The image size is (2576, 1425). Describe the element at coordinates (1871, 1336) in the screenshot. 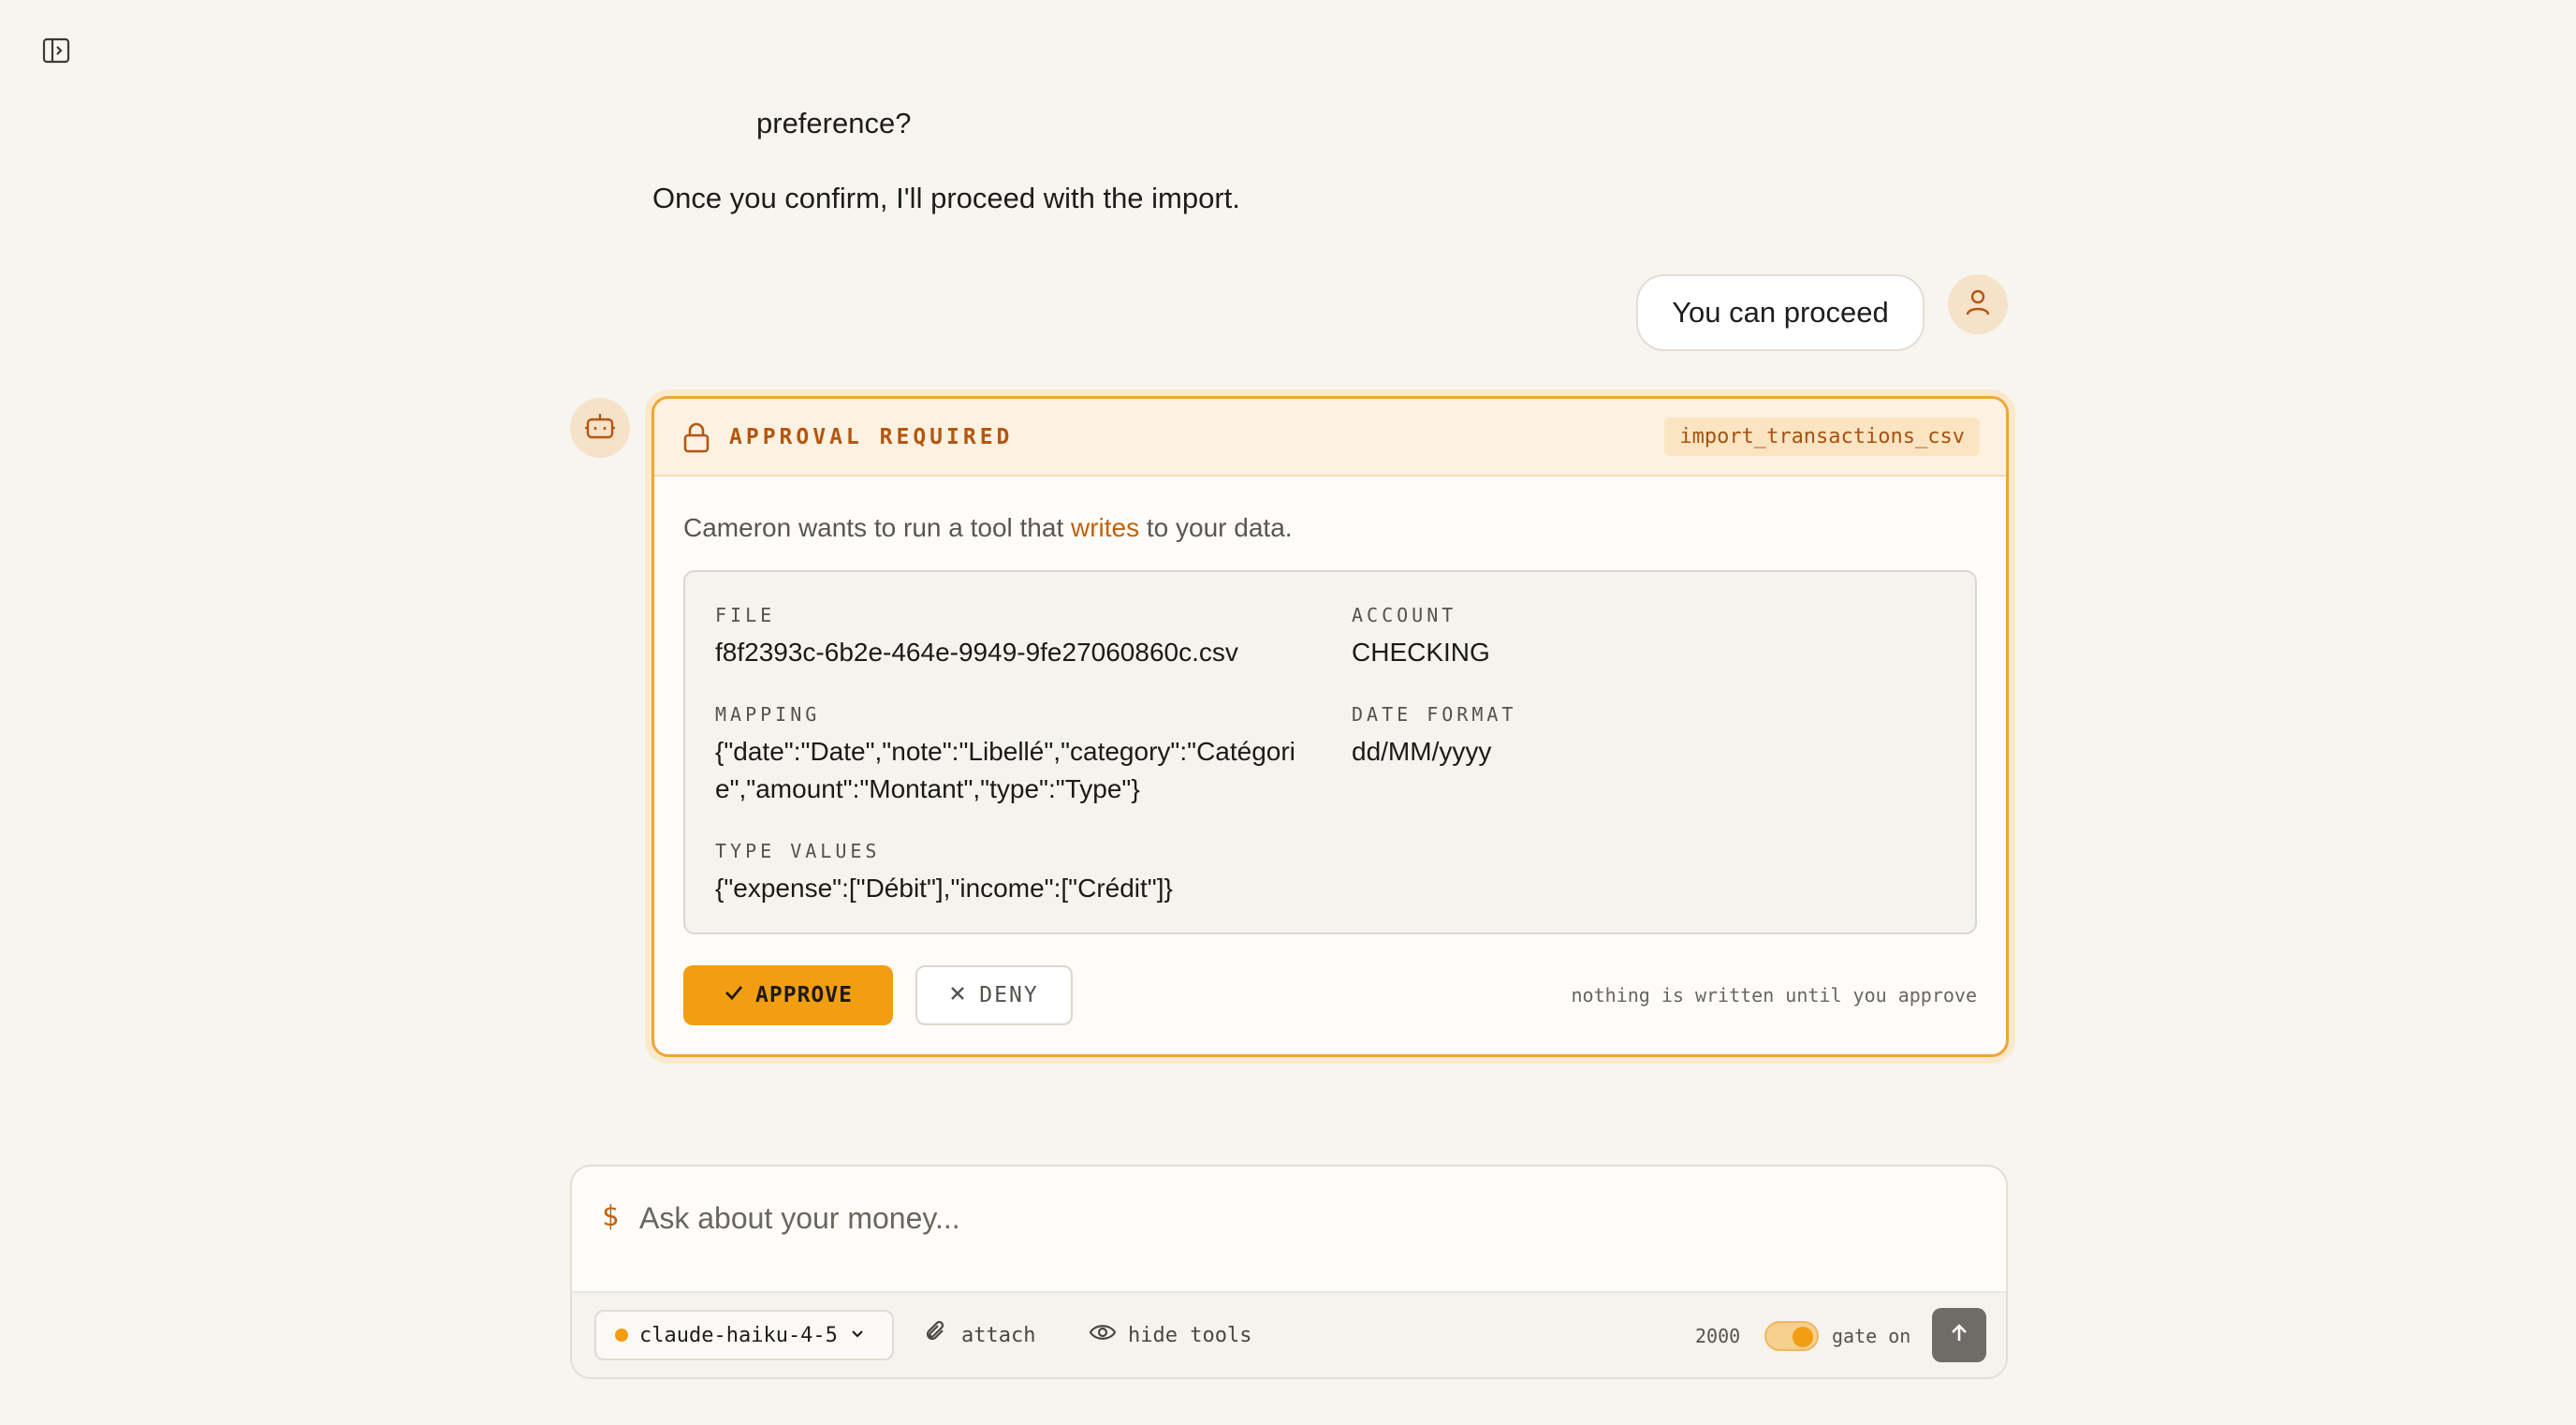

I see `gate-label: gate on` at that location.